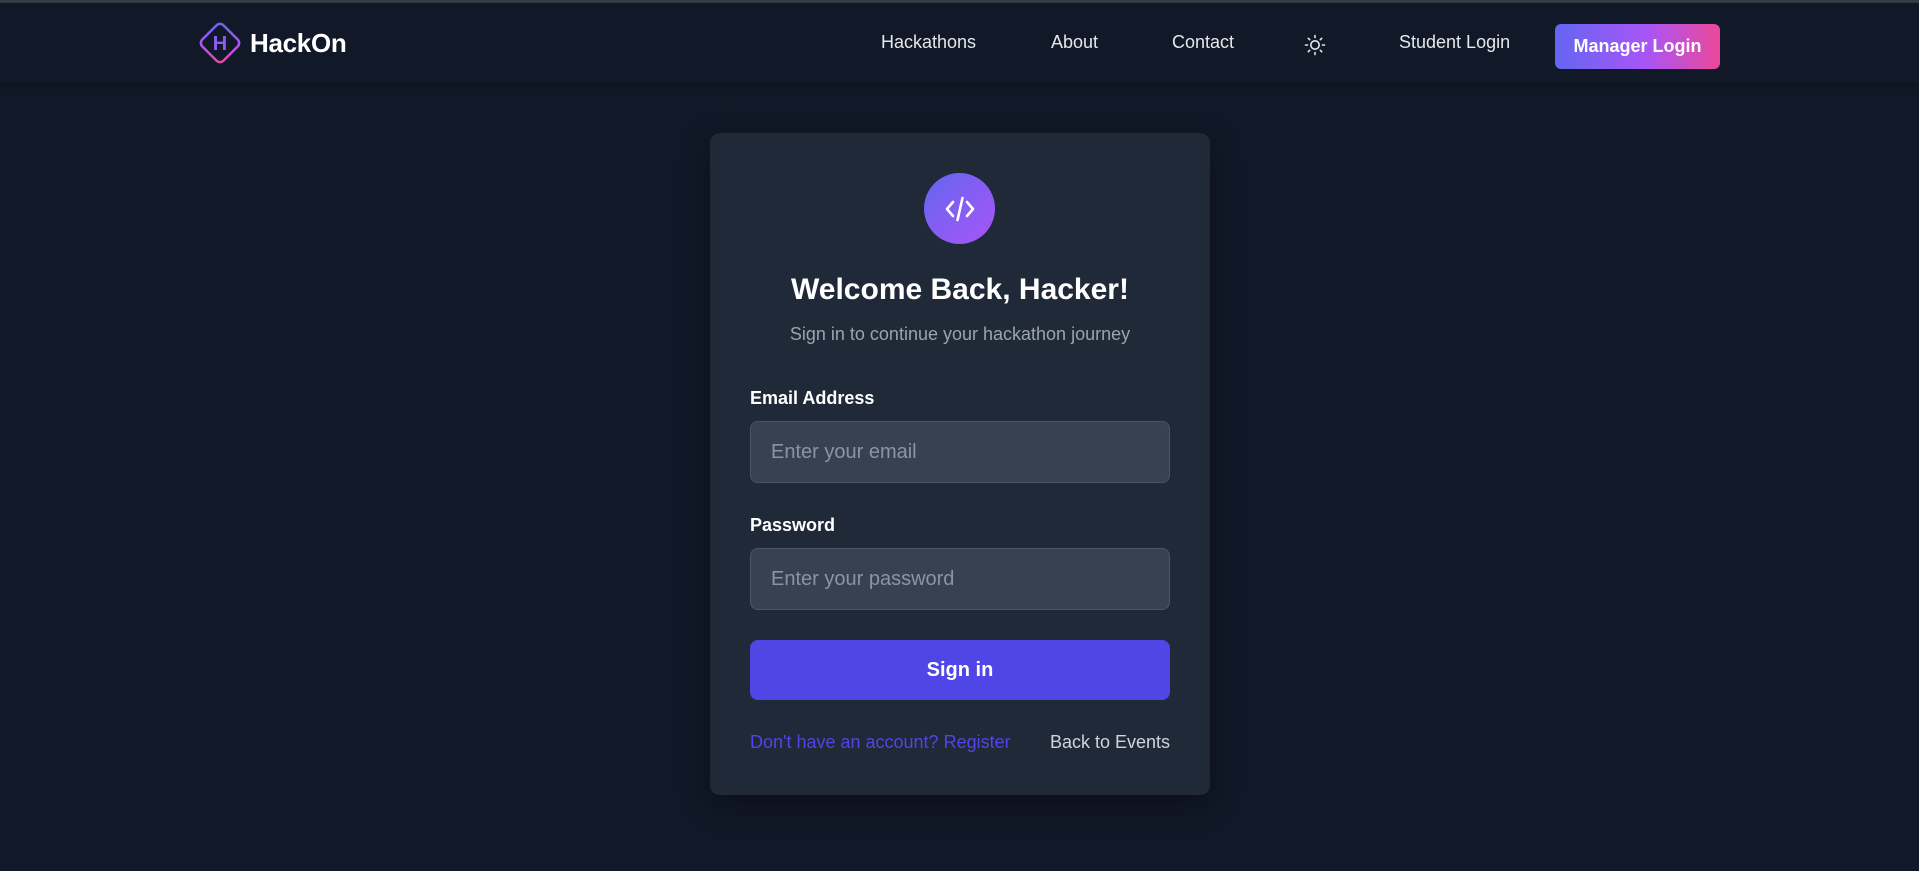 The image size is (1919, 871). I want to click on nav-about: About, so click(1074, 42).